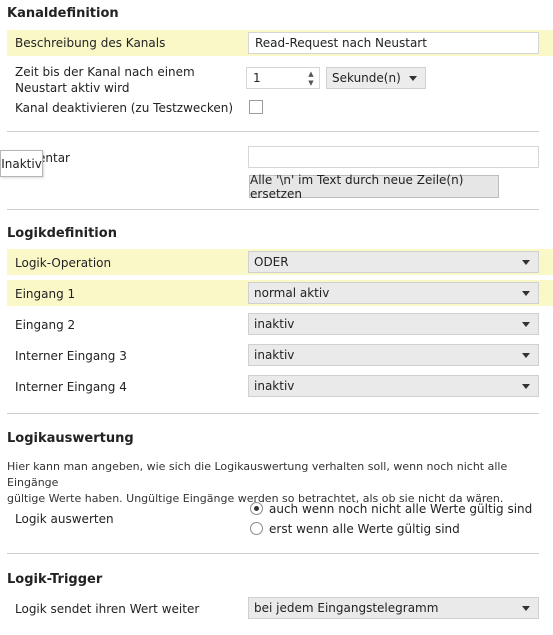 The image size is (553, 635). I want to click on beschreibung-label: Beschreibung des Kanals, so click(90, 43).